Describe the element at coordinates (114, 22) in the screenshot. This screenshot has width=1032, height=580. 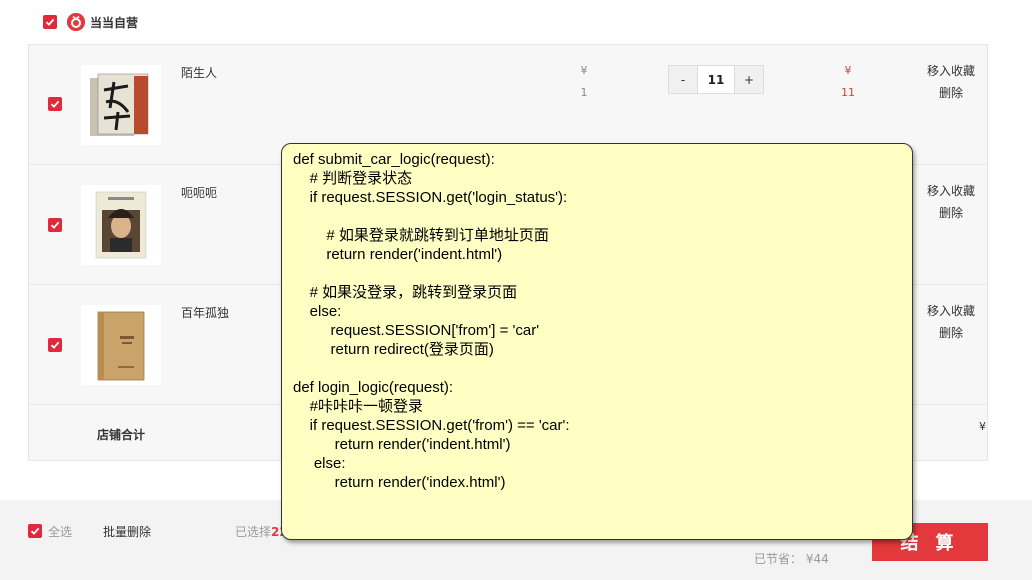
I see `shop-name: 当当自营` at that location.